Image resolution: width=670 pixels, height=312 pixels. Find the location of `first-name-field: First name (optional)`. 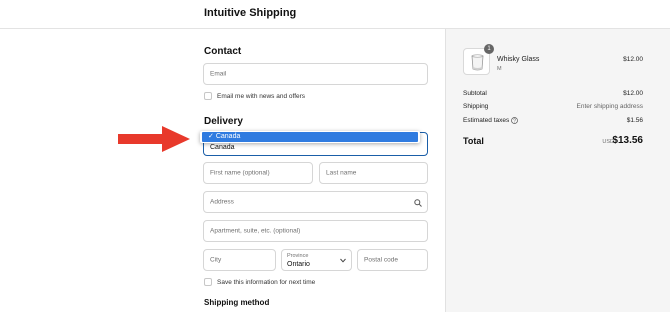

first-name-field: First name (optional) is located at coordinates (258, 173).